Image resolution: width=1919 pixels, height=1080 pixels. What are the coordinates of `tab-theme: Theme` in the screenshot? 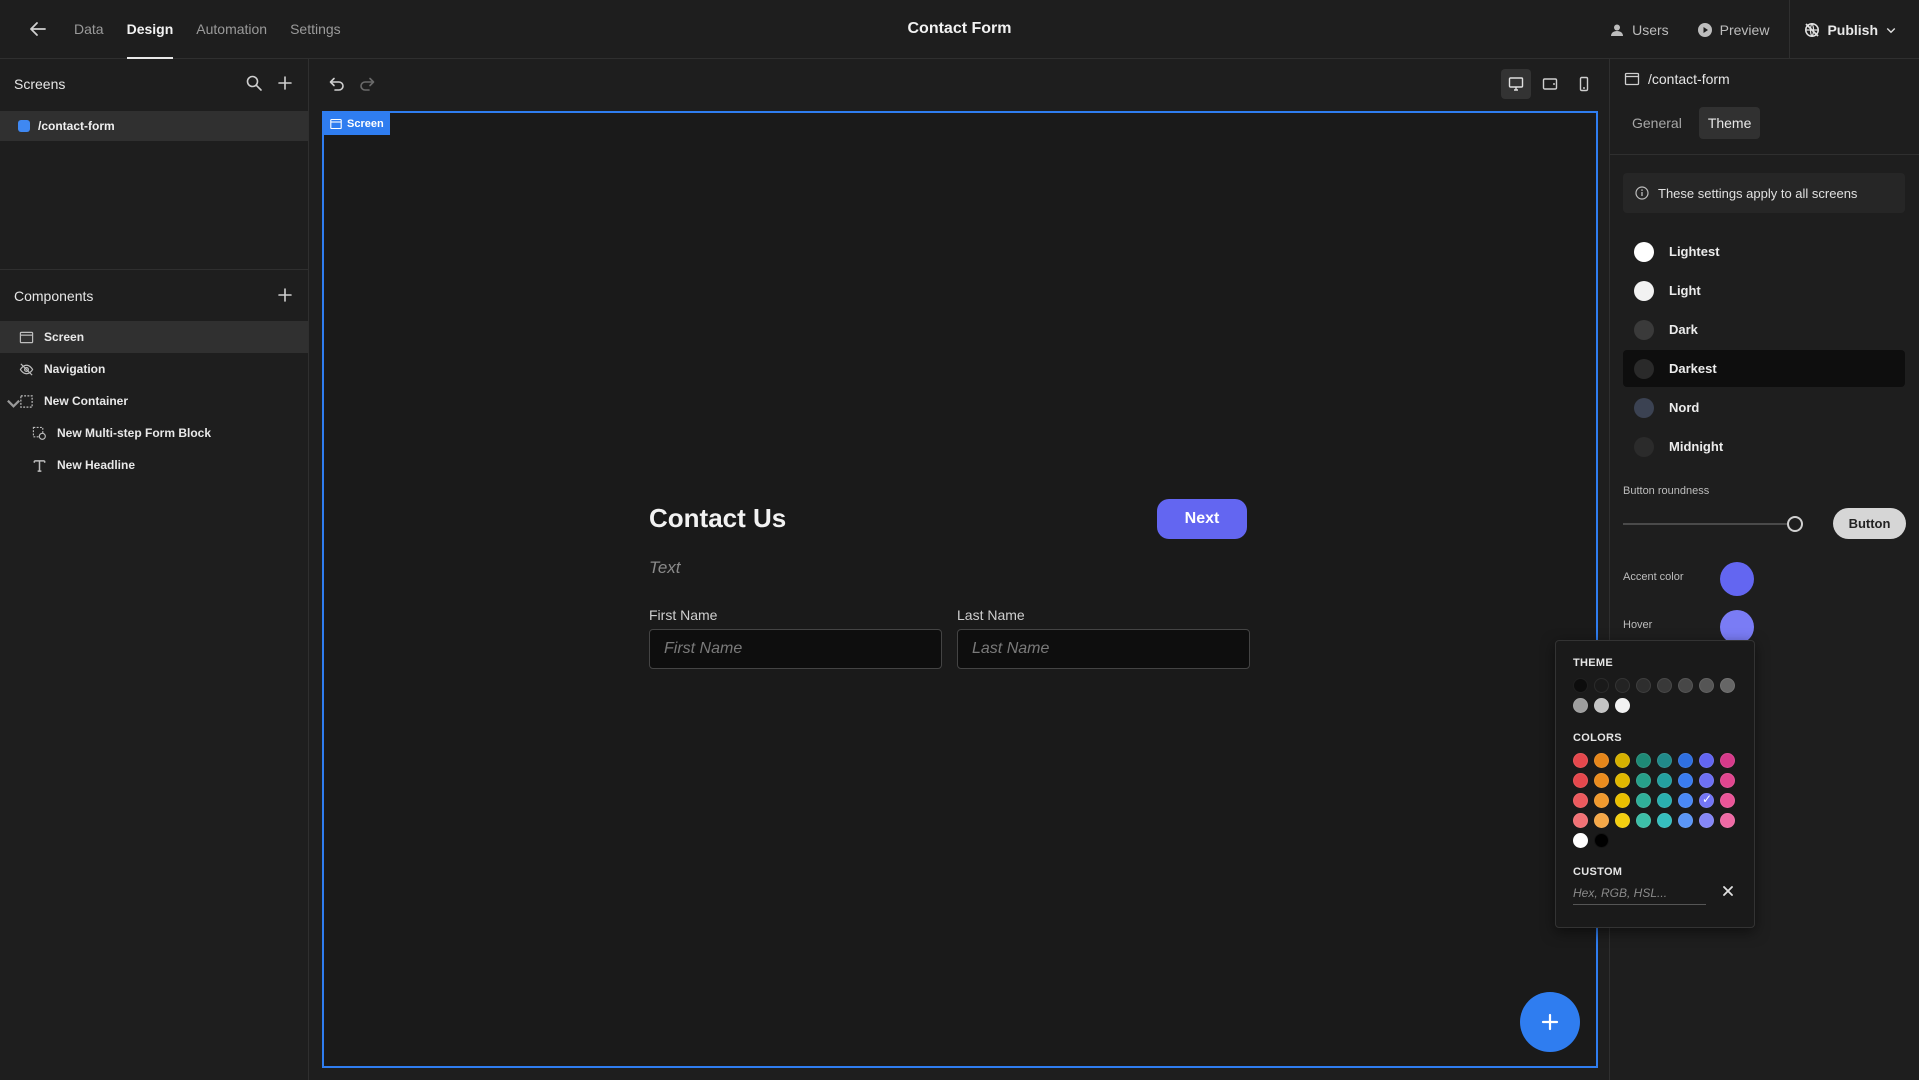 It's located at (1729, 123).